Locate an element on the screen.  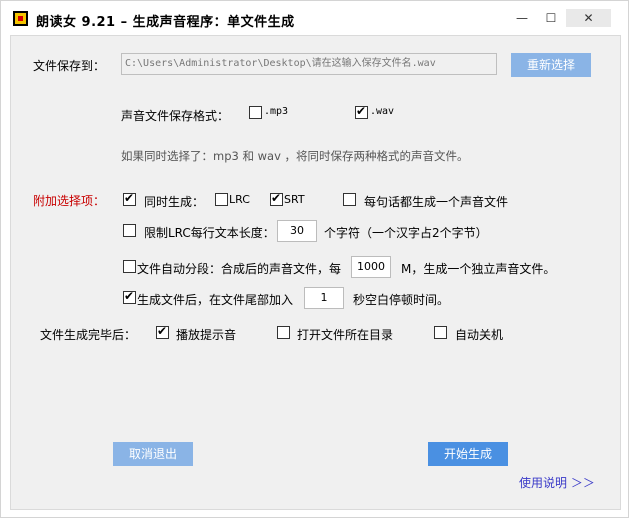
split-size-suffix: M，生成一个独立声音文件。 is located at coordinates (478, 269).